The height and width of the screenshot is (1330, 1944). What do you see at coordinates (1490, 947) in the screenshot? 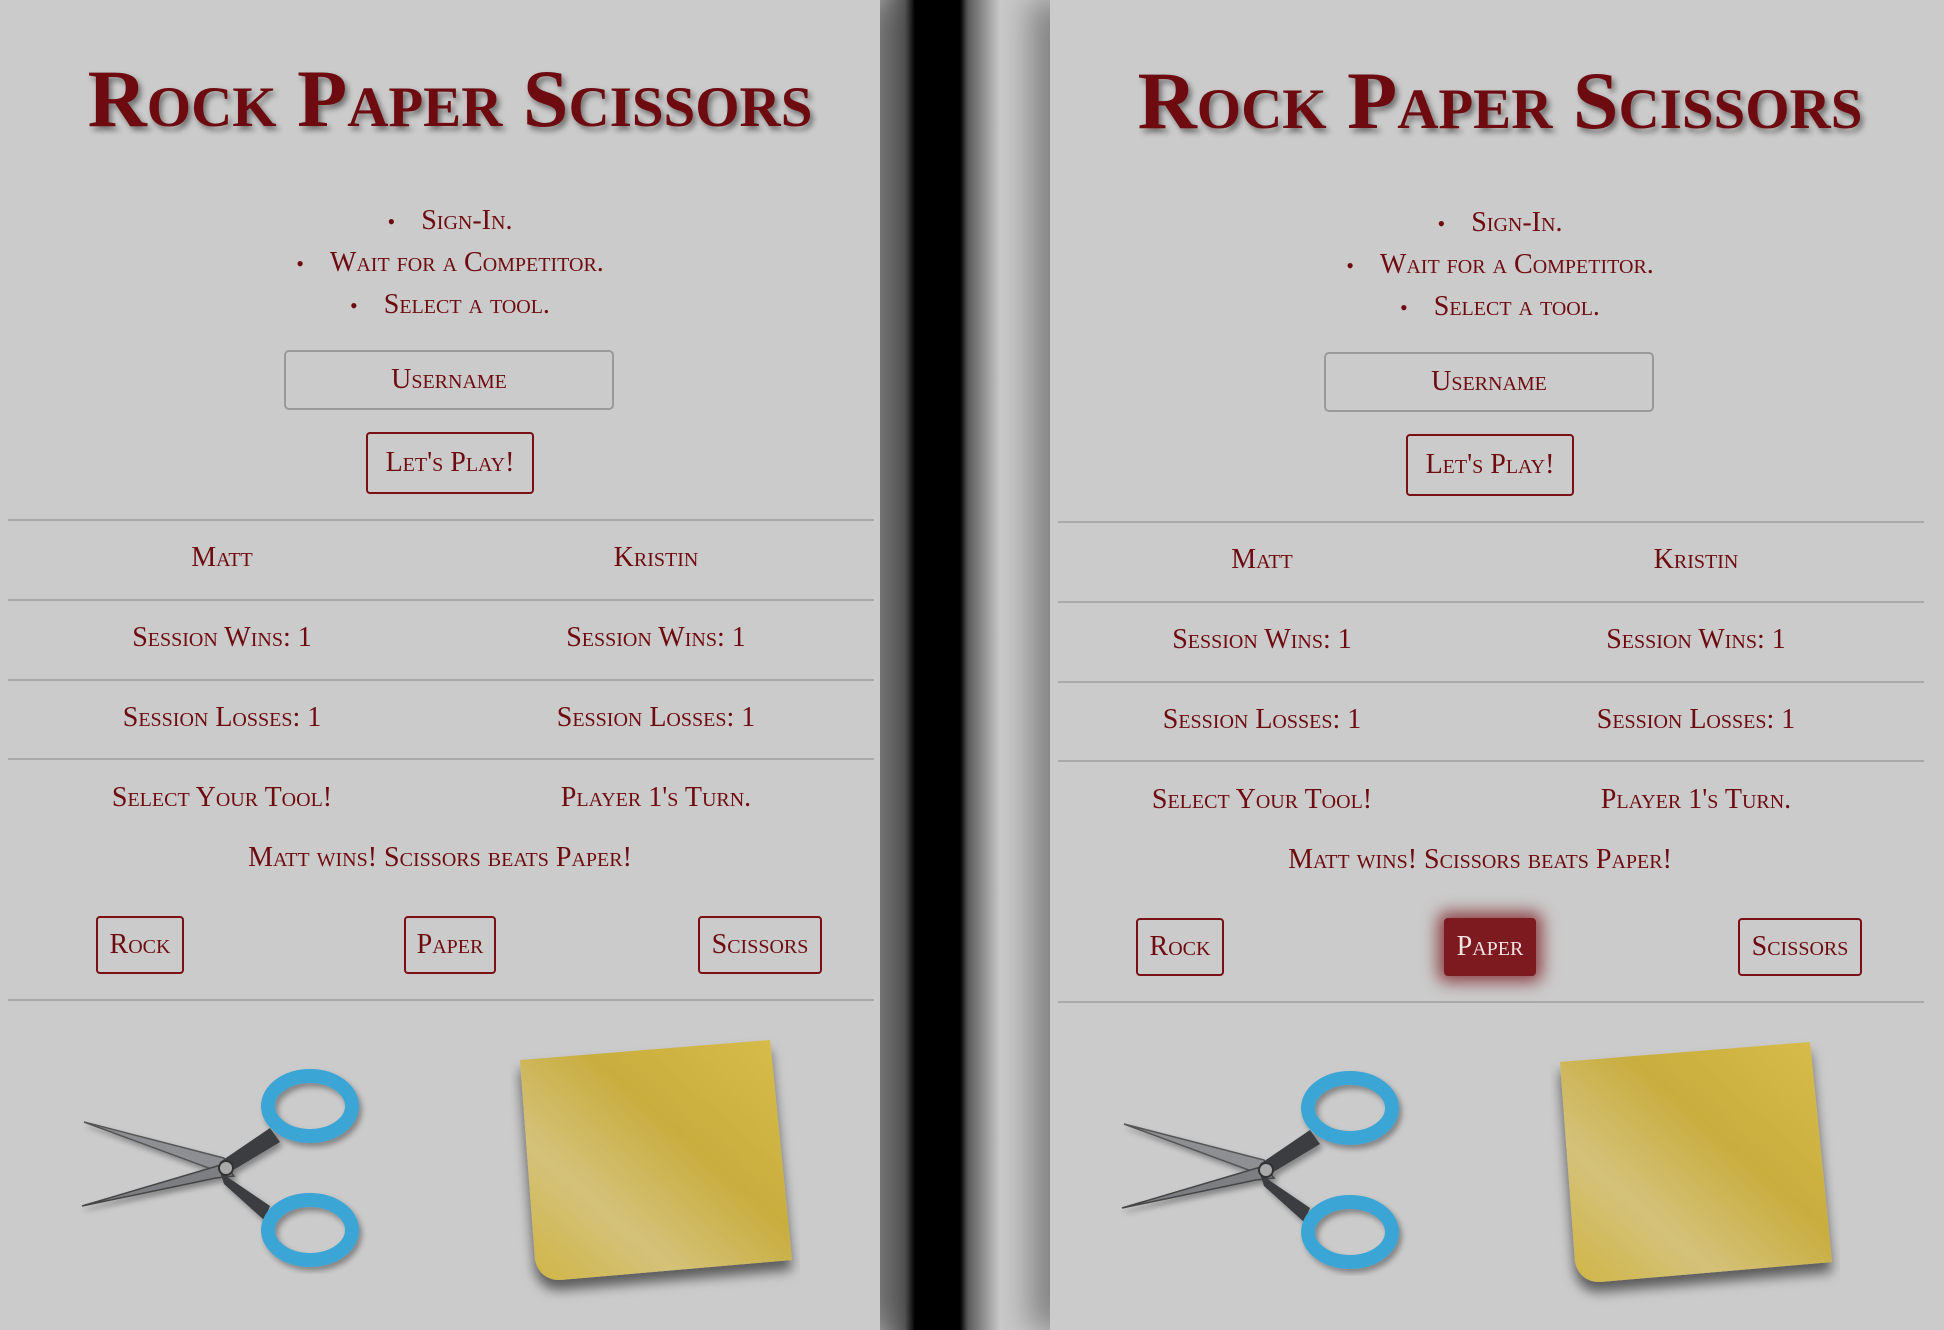
I see `paper-button-selected: Paper` at bounding box center [1490, 947].